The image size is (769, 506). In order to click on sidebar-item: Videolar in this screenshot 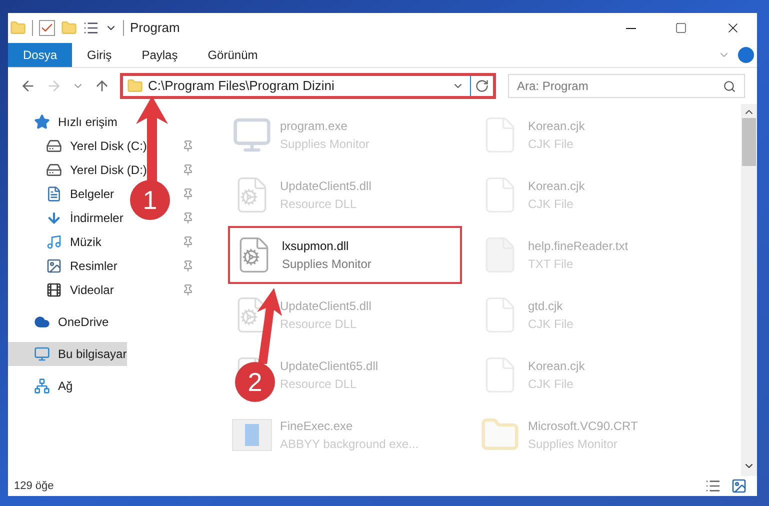, I will do `click(80, 290)`.